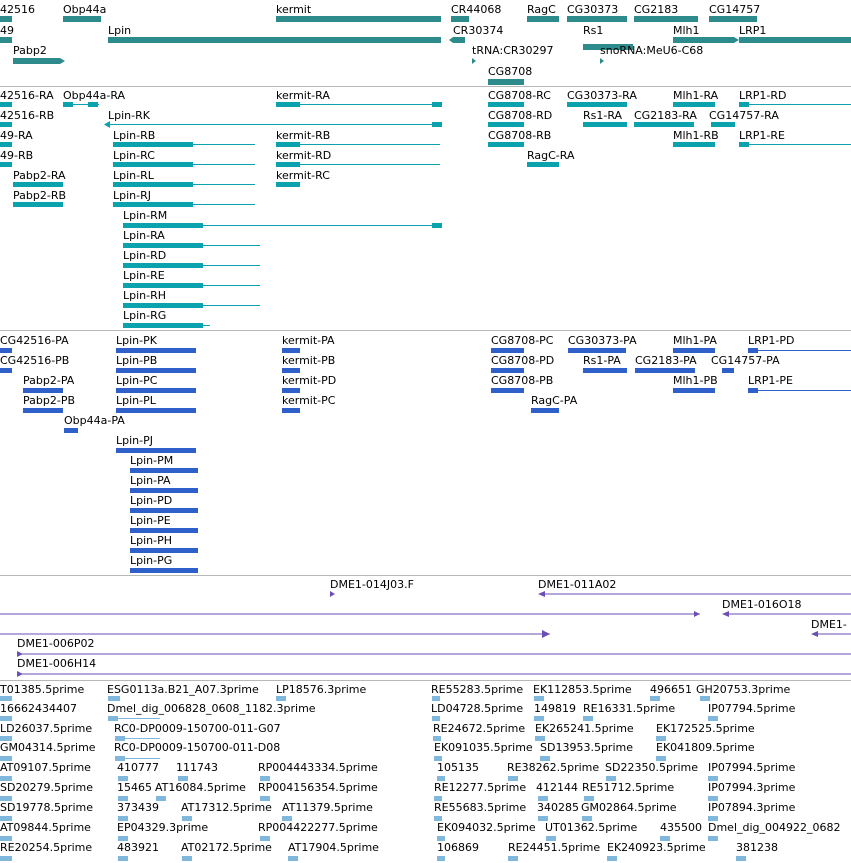 The height and width of the screenshot is (863, 851). What do you see at coordinates (308, 363) in the screenshot?
I see `protein-feature: kermit-PB` at bounding box center [308, 363].